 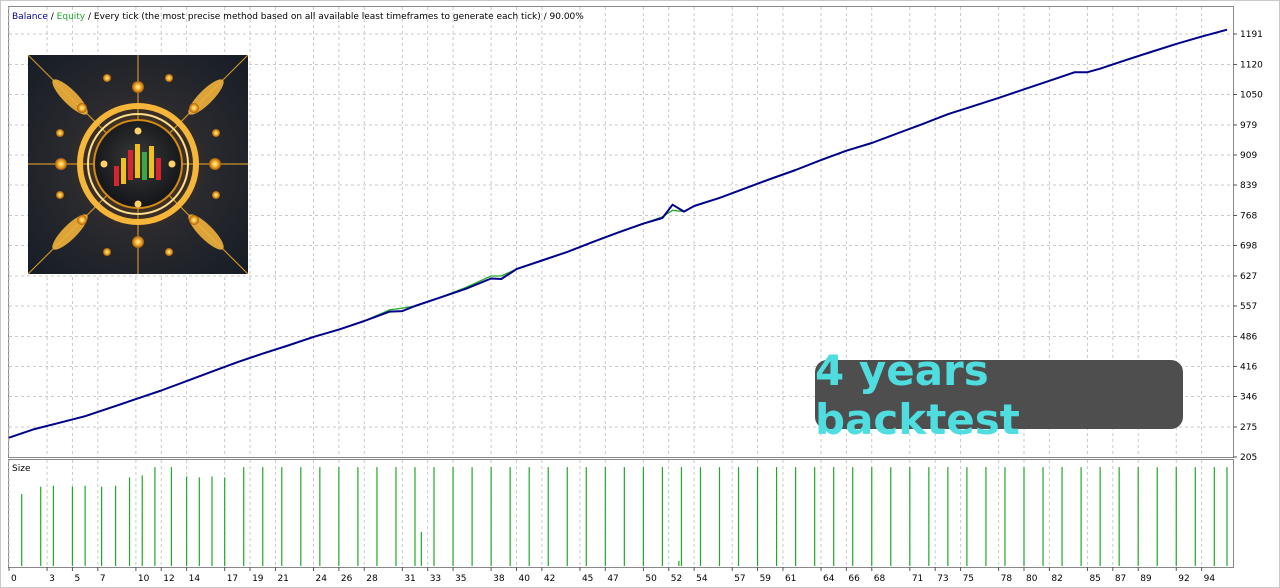 I want to click on x-tick-label: 85, so click(x=1094, y=579).